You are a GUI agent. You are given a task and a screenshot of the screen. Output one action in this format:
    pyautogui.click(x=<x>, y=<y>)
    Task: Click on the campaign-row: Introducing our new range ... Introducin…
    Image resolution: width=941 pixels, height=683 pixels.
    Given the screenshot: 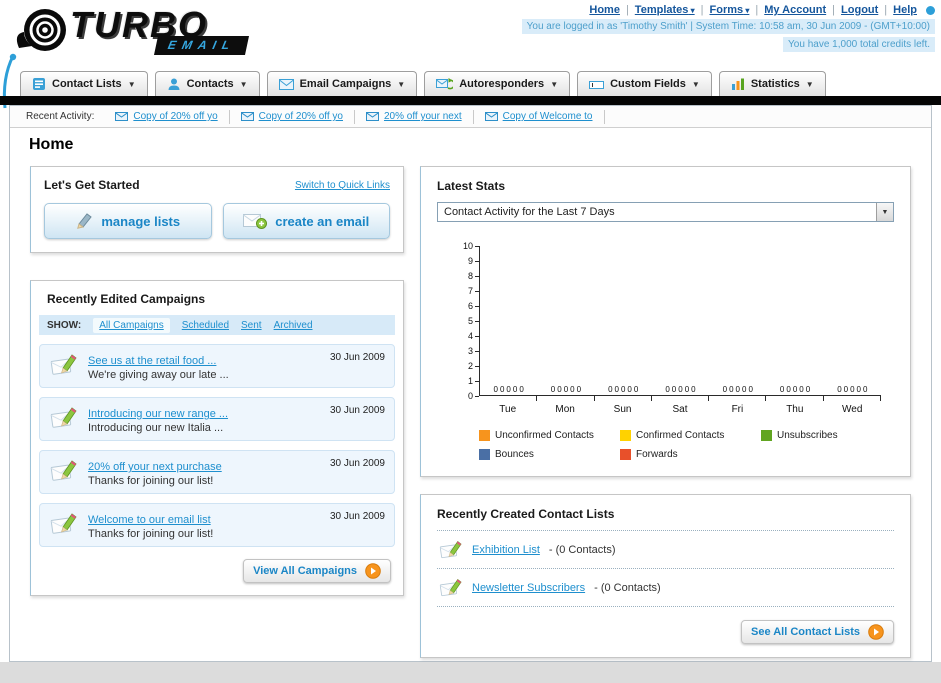 What is the action you would take?
    pyautogui.click(x=217, y=419)
    